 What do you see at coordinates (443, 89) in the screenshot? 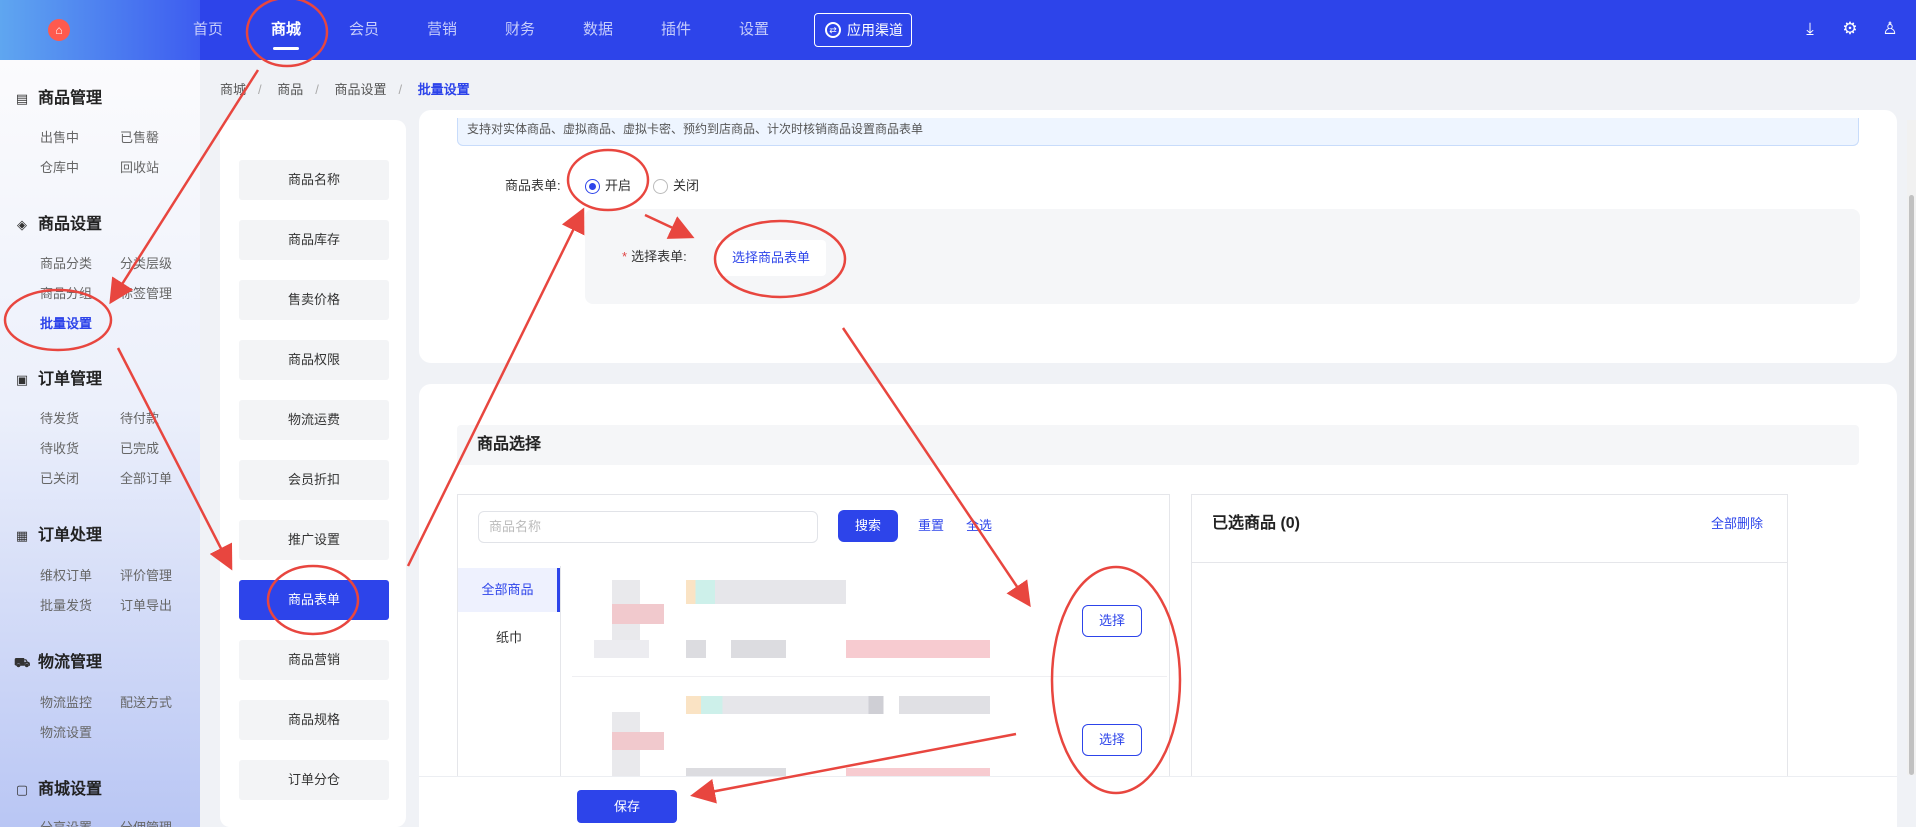
I see `breadcrumb-current: 批量设置` at bounding box center [443, 89].